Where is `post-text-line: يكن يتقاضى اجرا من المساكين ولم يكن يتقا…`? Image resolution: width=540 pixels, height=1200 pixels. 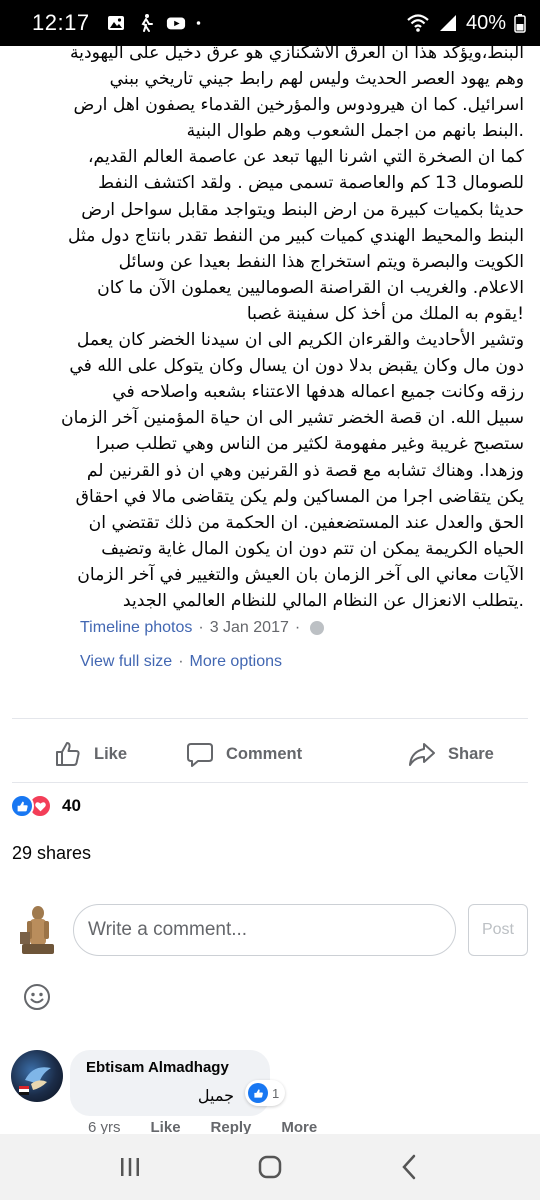
post-text-line: يكن يتقاضى اجرا من المساكين ولم يكن يتقا… is located at coordinates (299, 496).